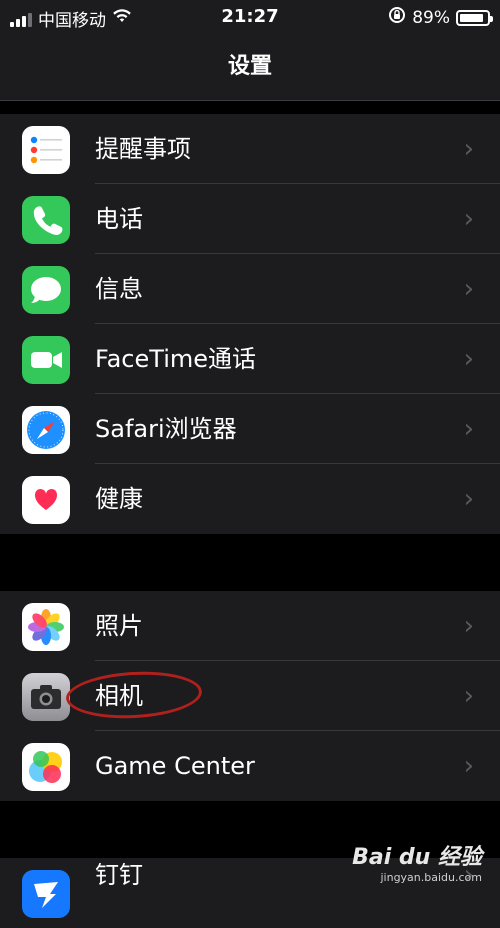  Describe the element at coordinates (119, 219) in the screenshot. I see `settings-row-label: 电话` at that location.